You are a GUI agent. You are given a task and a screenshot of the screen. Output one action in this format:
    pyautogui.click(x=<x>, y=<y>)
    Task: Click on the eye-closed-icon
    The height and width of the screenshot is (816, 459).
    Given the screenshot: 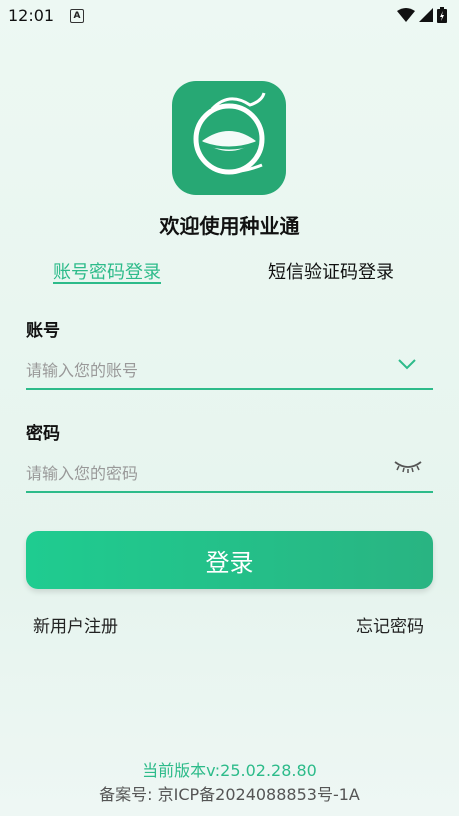 What is the action you would take?
    pyautogui.click(x=408, y=466)
    